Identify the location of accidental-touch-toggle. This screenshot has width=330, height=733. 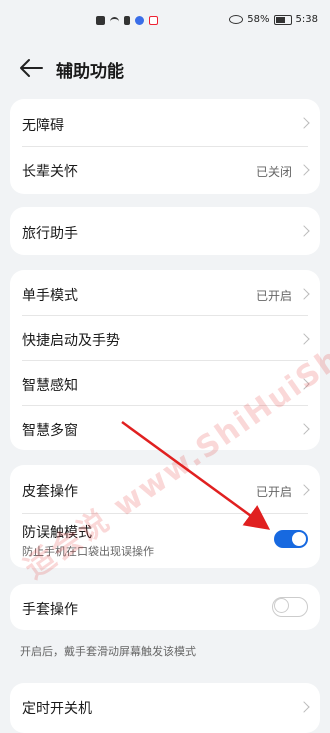
(291, 539).